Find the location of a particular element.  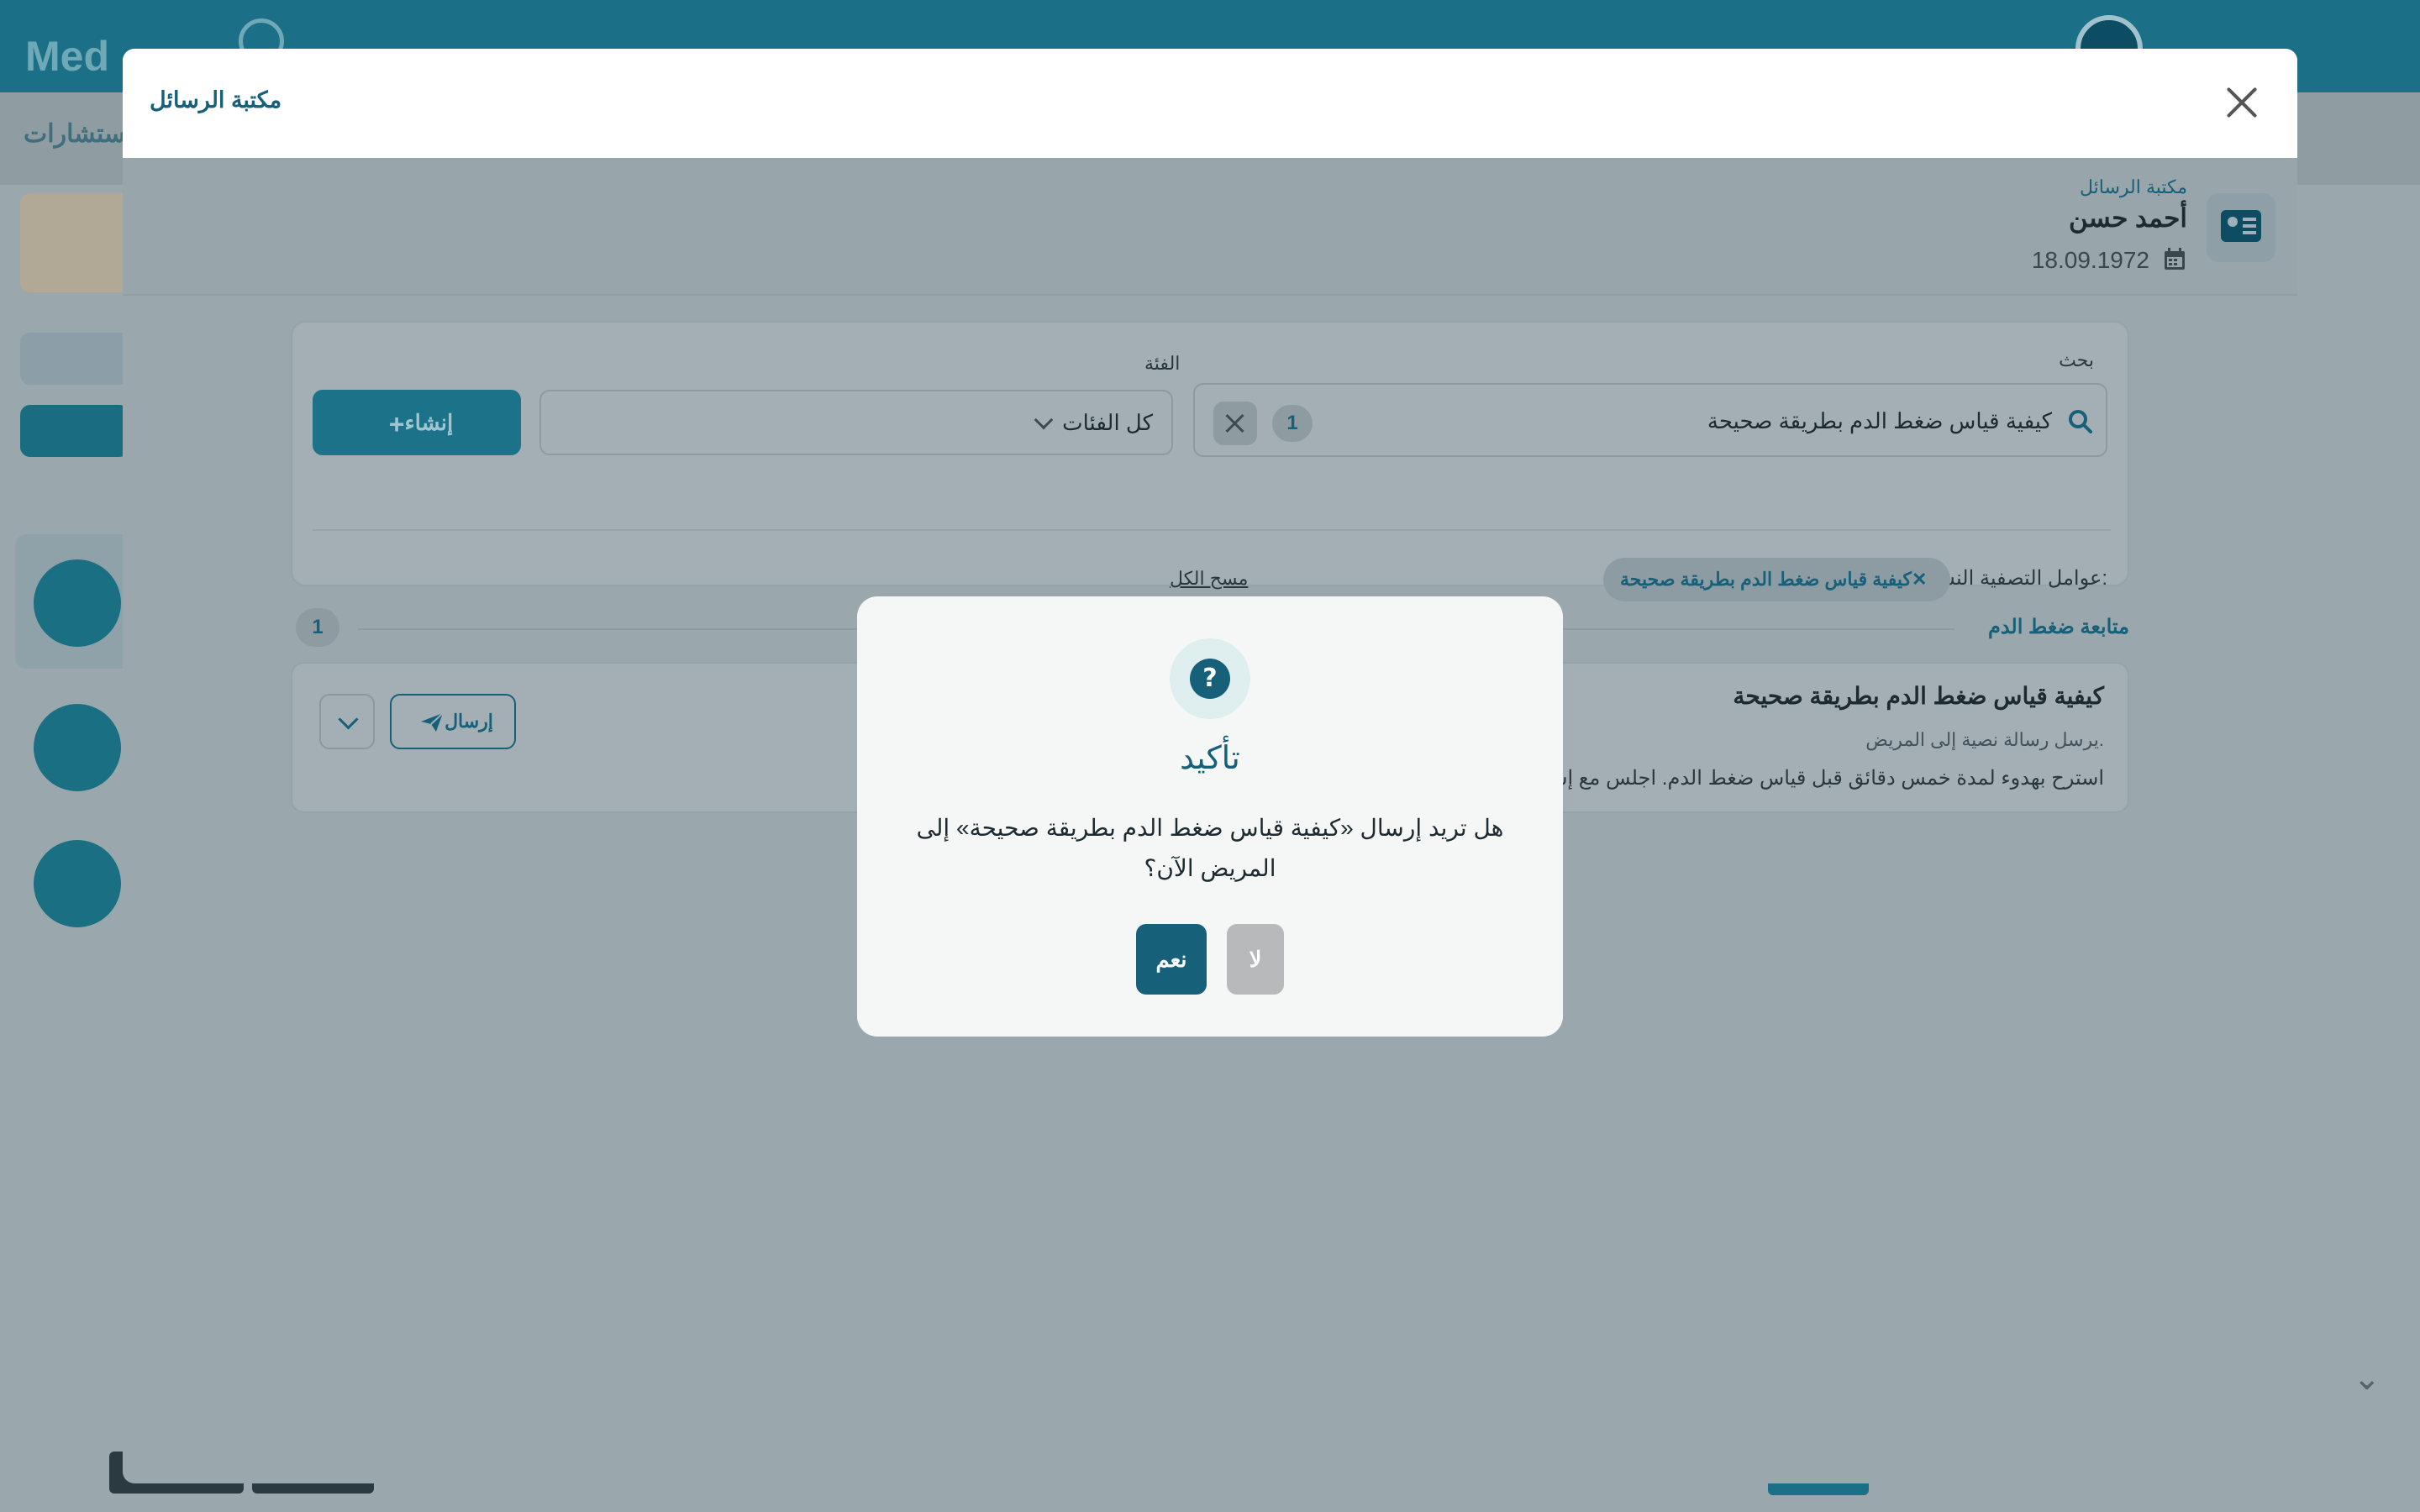

patient-section-label: مكتبة الرسائل is located at coordinates (2133, 186).